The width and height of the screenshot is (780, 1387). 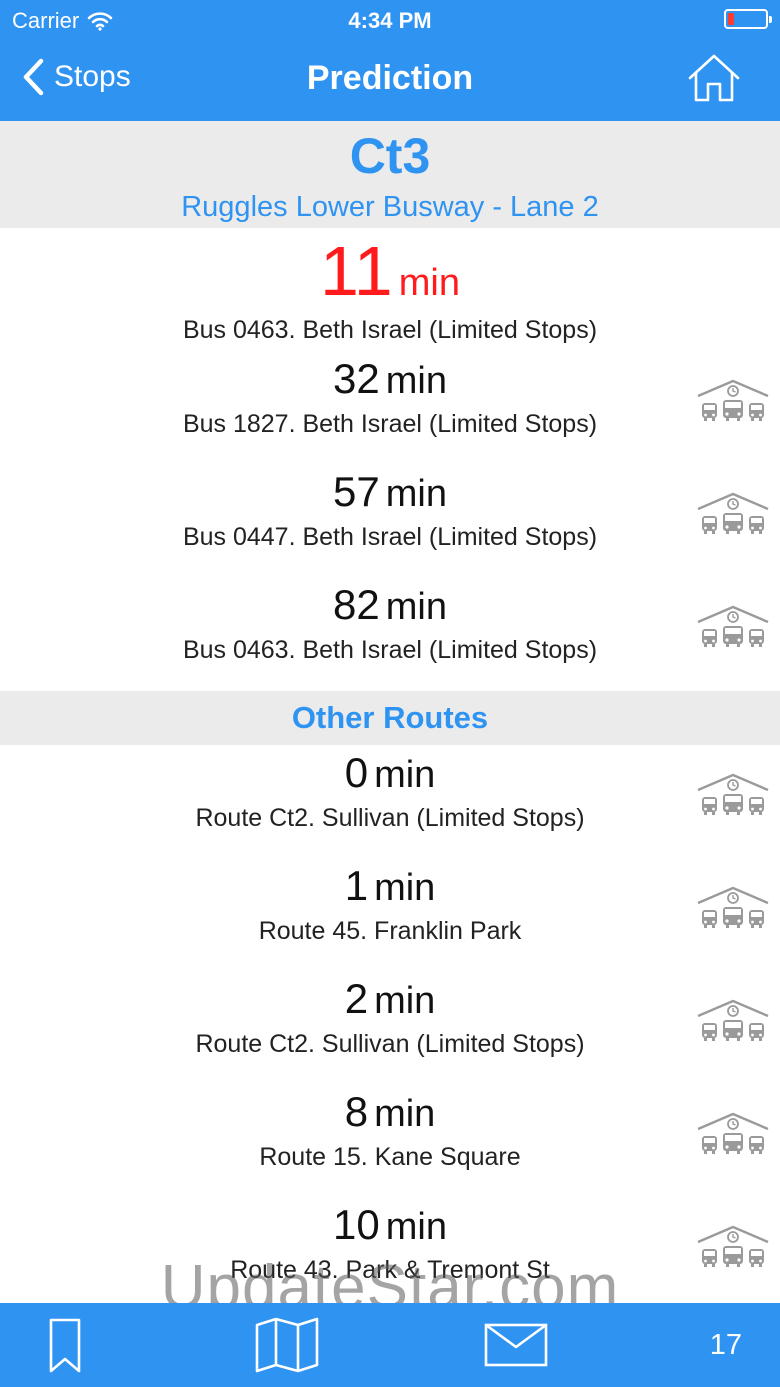 I want to click on eta: 2 min, so click(x=390, y=998).